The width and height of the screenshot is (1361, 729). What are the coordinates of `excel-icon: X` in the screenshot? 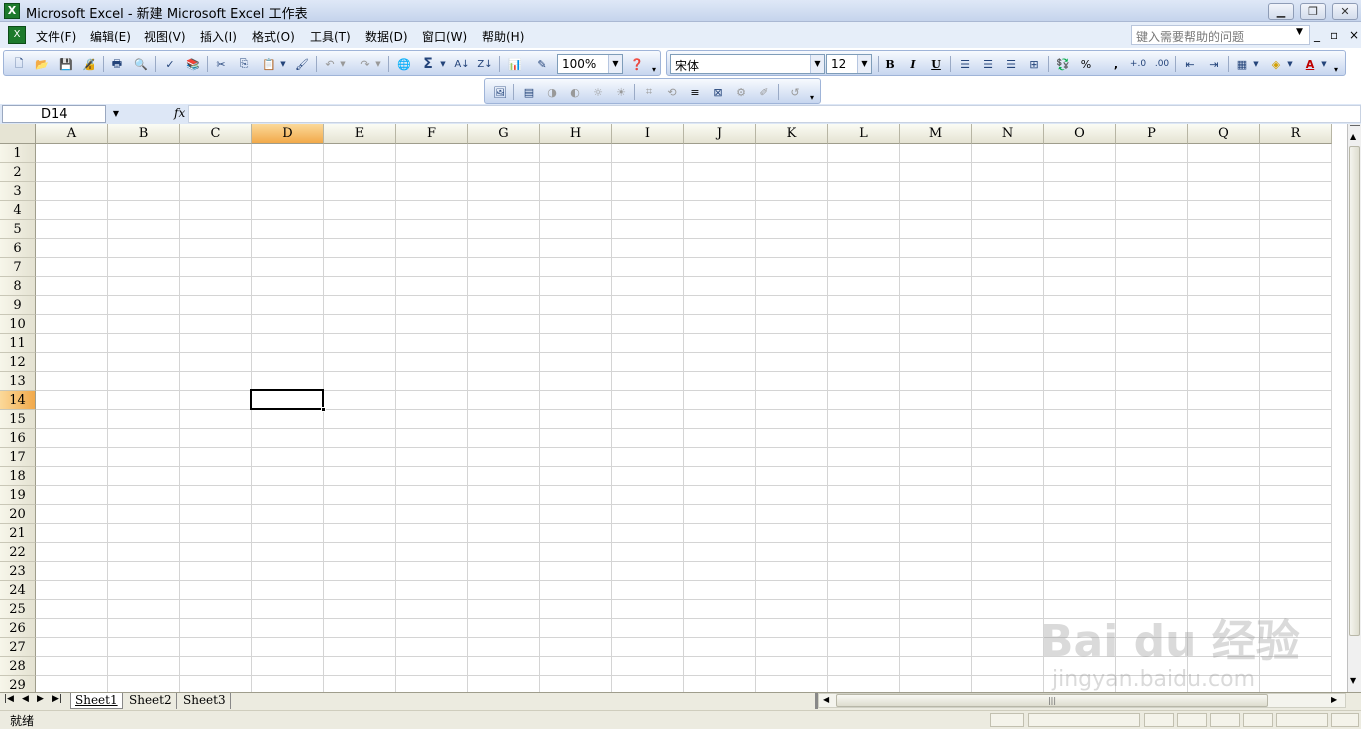 It's located at (12, 11).